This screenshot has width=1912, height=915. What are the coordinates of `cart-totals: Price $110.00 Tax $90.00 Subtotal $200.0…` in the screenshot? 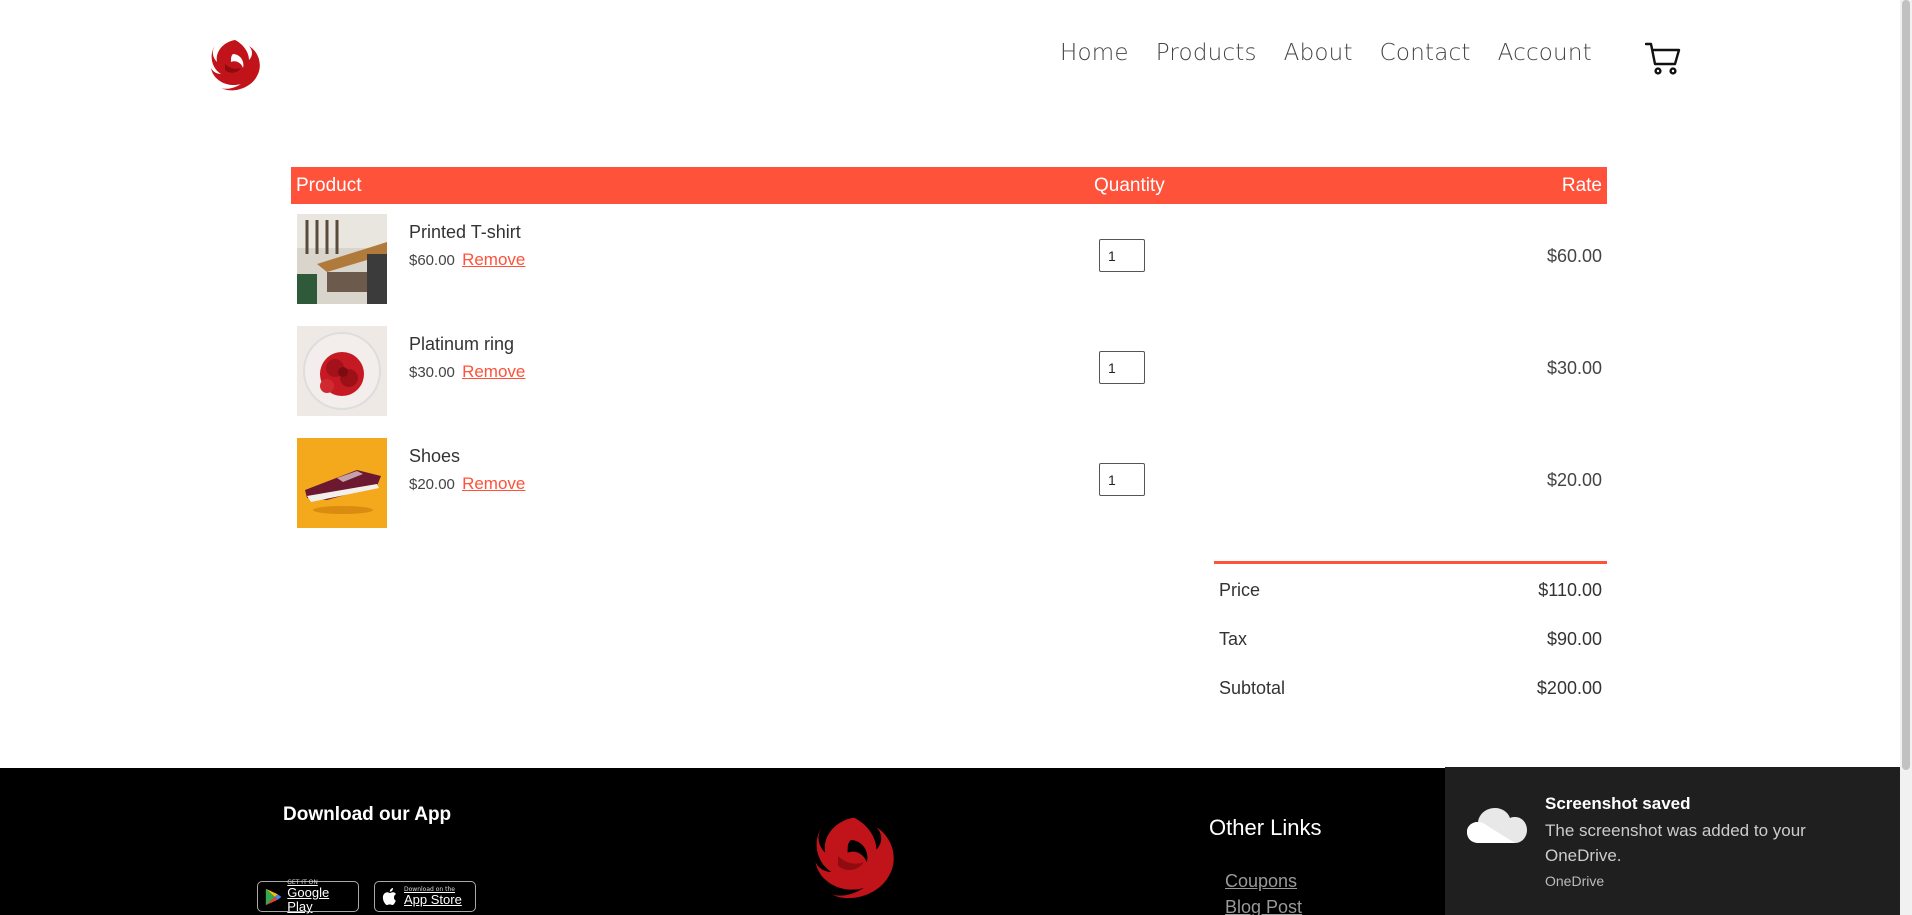 It's located at (1410, 637).